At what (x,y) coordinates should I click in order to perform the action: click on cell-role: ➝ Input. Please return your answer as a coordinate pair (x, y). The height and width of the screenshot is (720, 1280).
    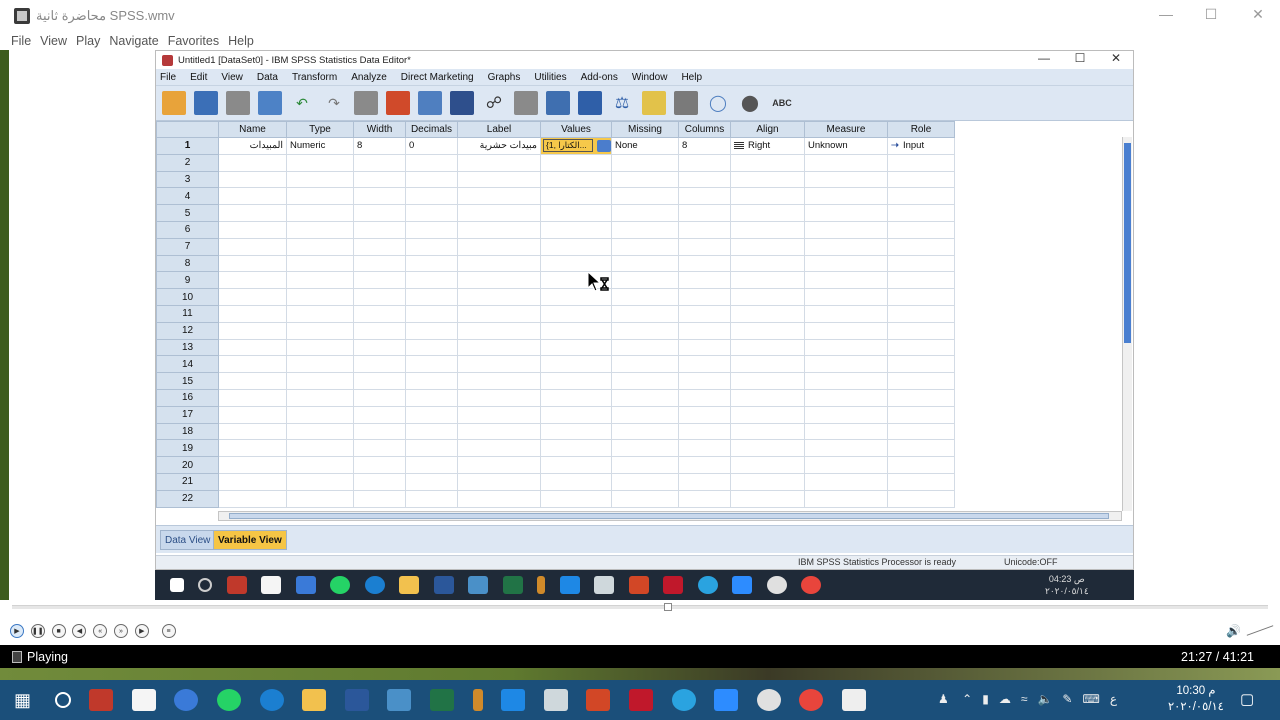
    Looking at the image, I should click on (921, 146).